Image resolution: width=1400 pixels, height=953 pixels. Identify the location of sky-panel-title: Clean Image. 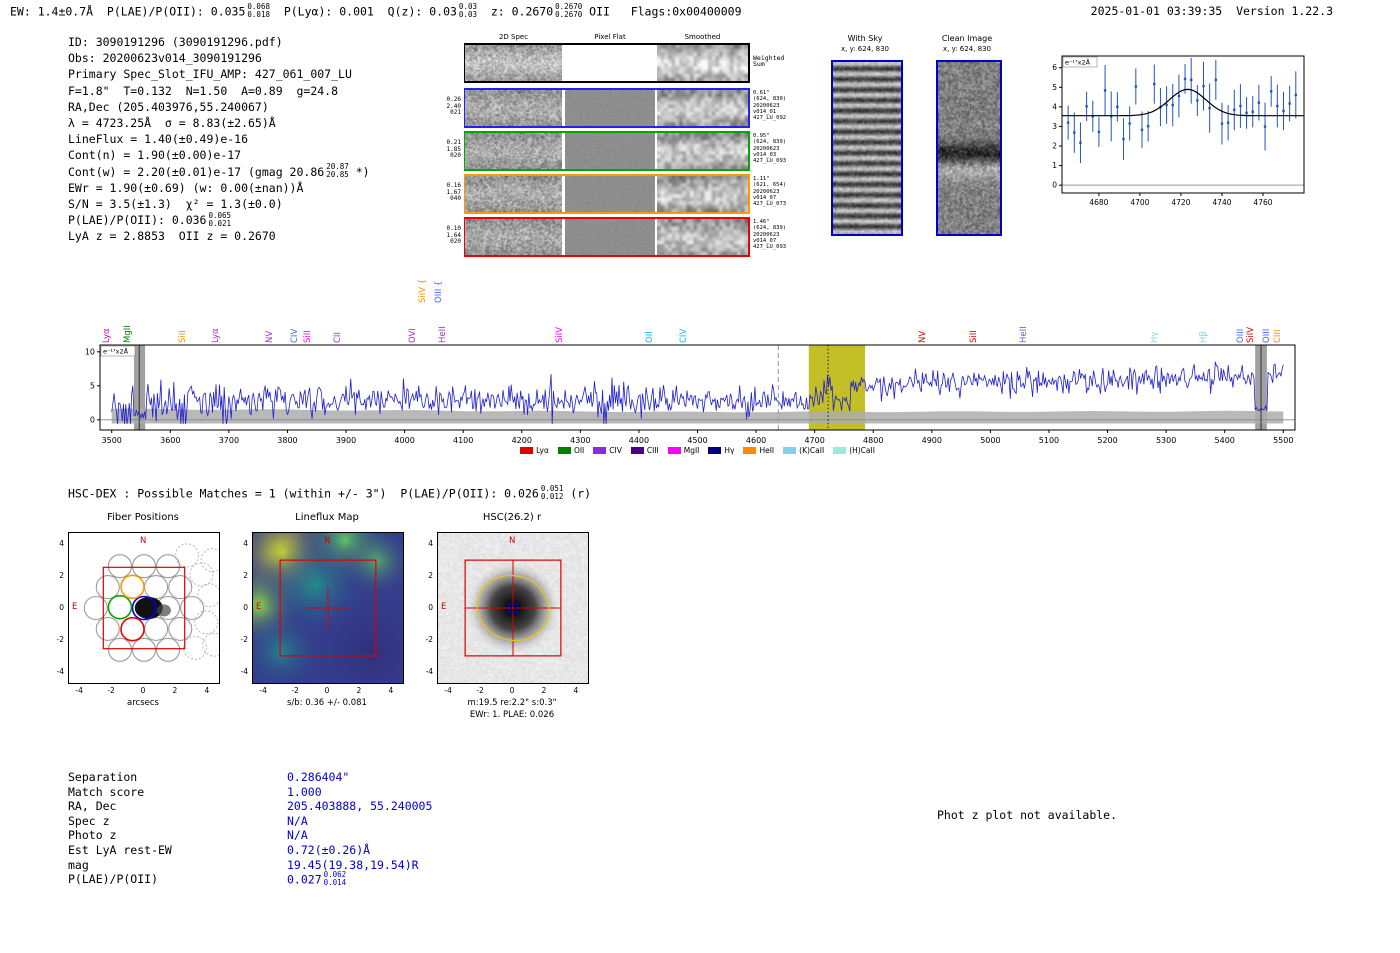
(967, 38).